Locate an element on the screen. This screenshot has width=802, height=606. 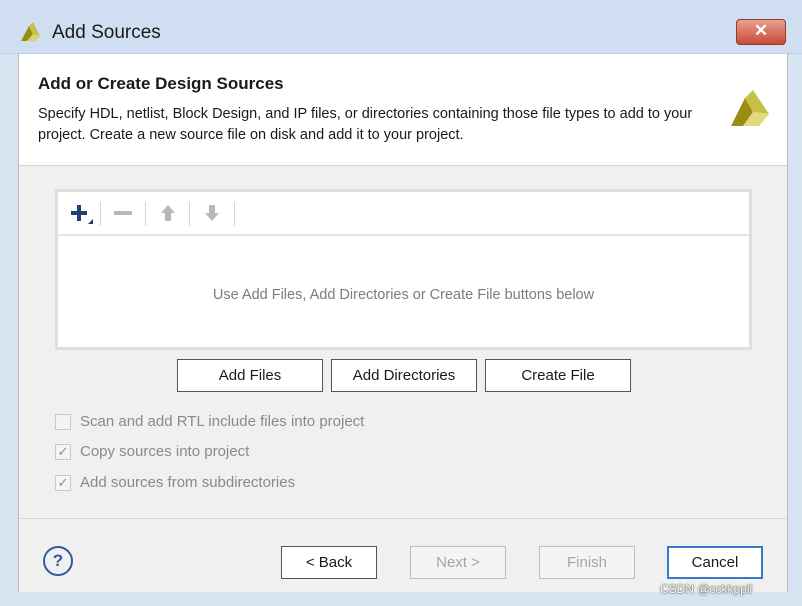
remove-source-button is located at coordinates (123, 213).